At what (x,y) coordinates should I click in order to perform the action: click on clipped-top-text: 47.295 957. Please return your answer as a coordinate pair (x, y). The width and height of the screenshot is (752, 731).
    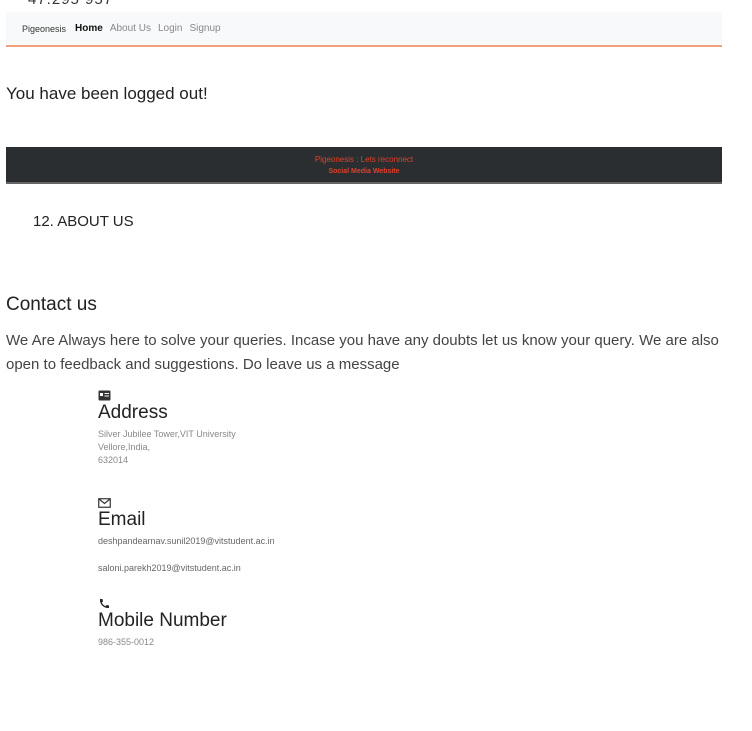
    Looking at the image, I should click on (70, 4).